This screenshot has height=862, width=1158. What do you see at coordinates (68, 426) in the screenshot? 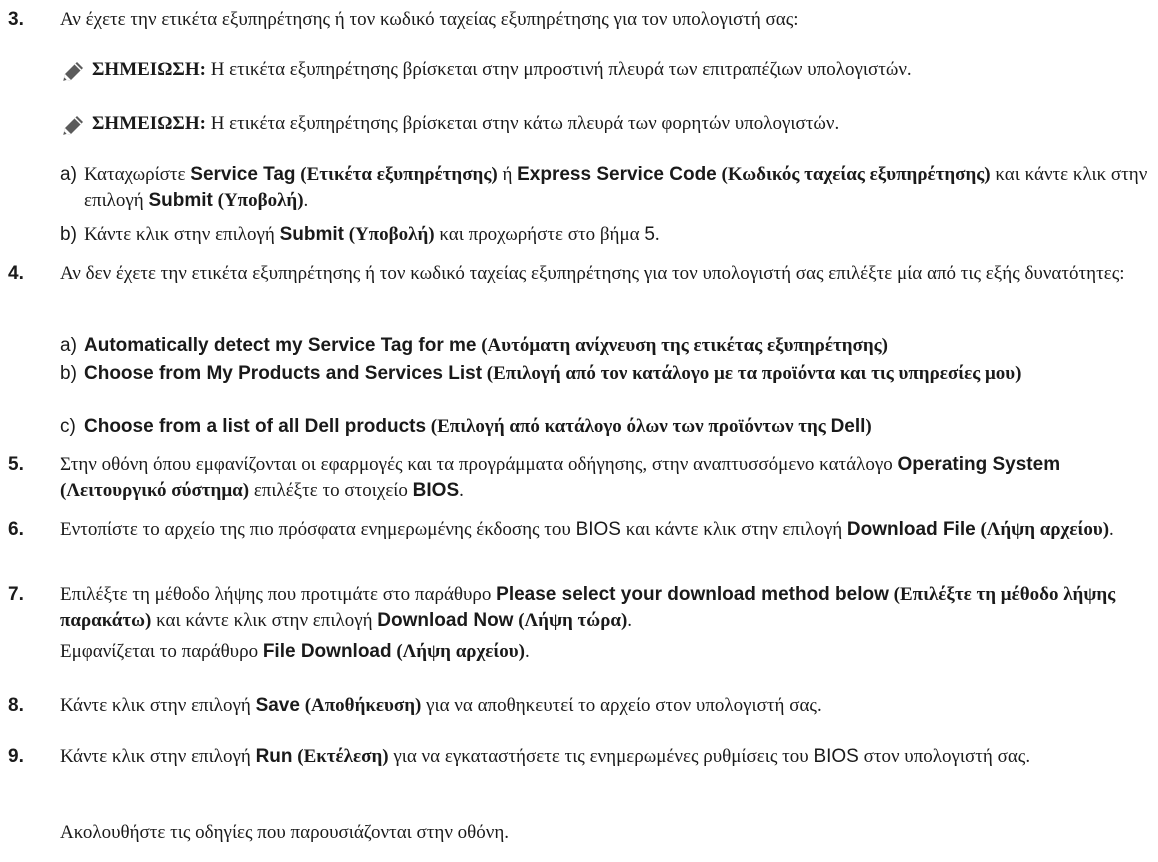
I see `substep-label: c)` at bounding box center [68, 426].